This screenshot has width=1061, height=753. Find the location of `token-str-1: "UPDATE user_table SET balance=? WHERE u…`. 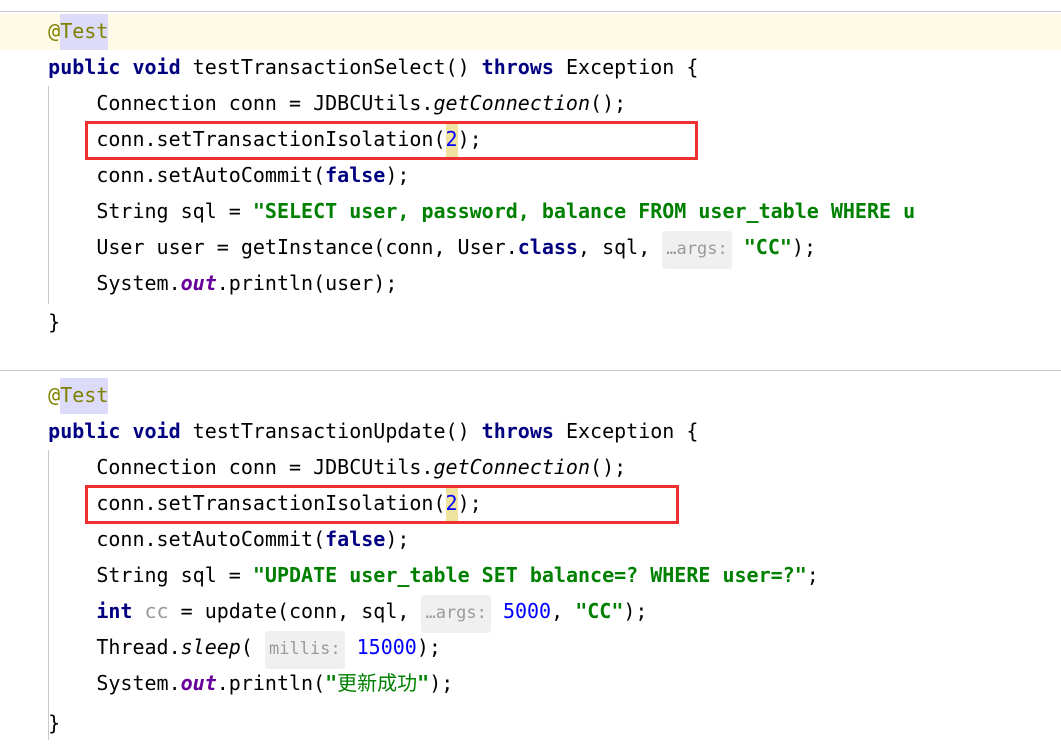

token-str-1: "UPDATE user_table SET balance=? WHERE u… is located at coordinates (529, 575).